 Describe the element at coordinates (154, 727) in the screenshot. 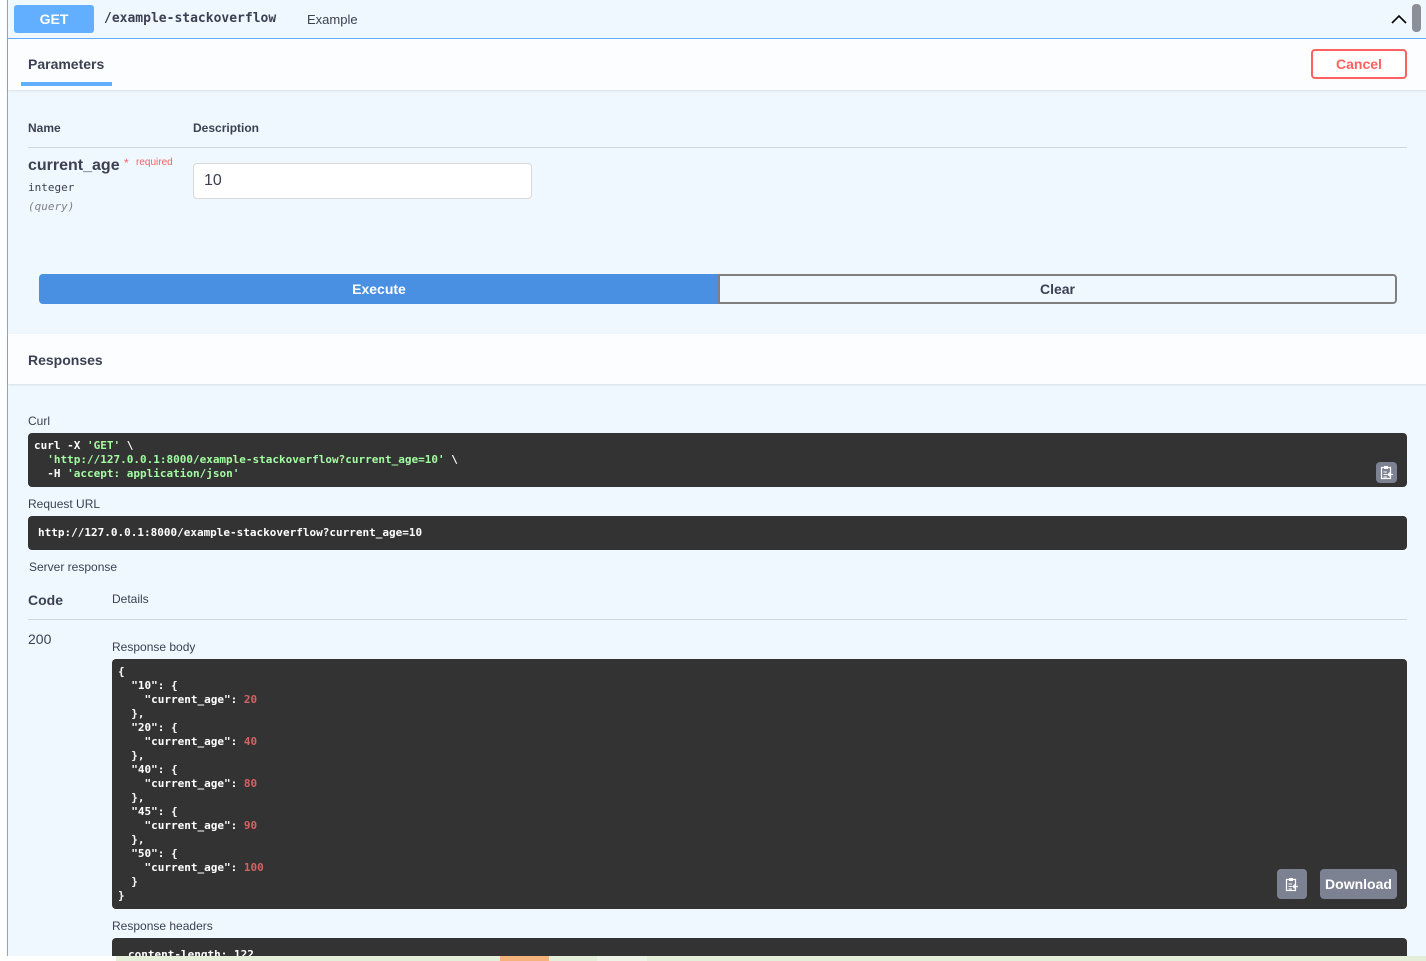

I see `json-key: "20": {` at that location.